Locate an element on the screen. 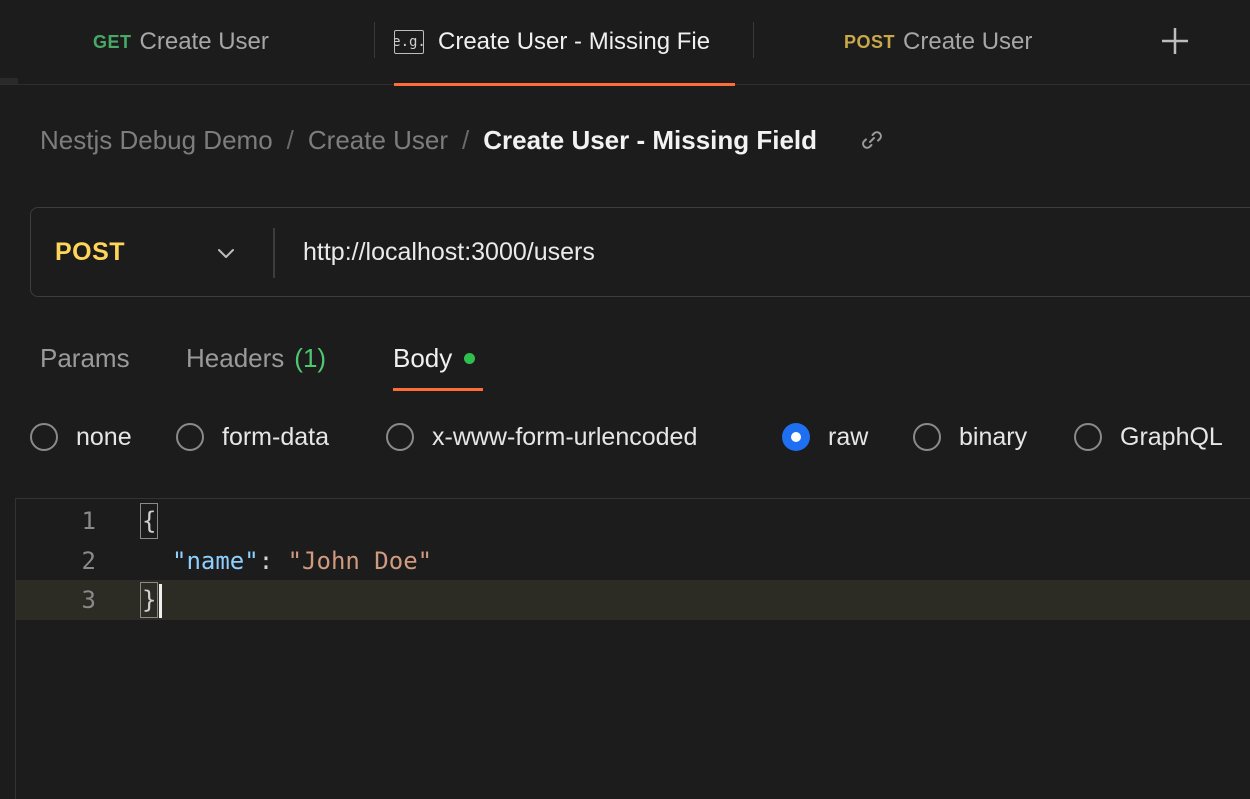 The width and height of the screenshot is (1250, 799). body-type-label: raw is located at coordinates (848, 436).